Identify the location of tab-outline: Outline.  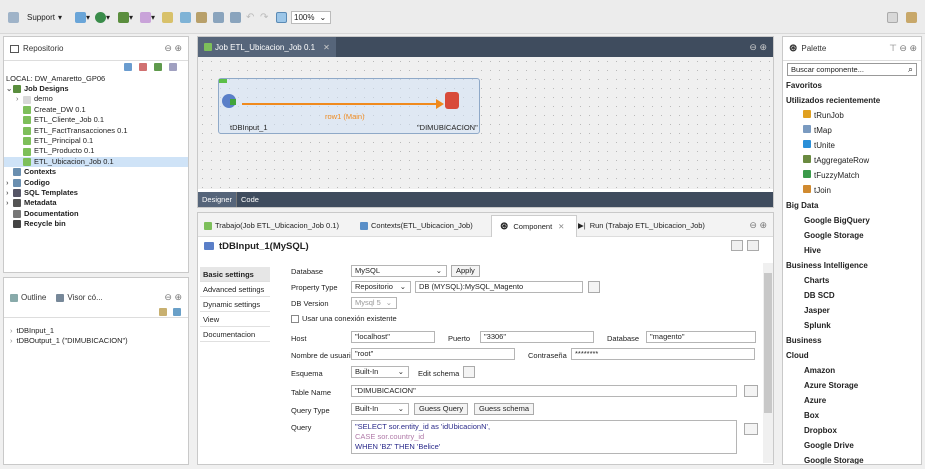
(33, 297).